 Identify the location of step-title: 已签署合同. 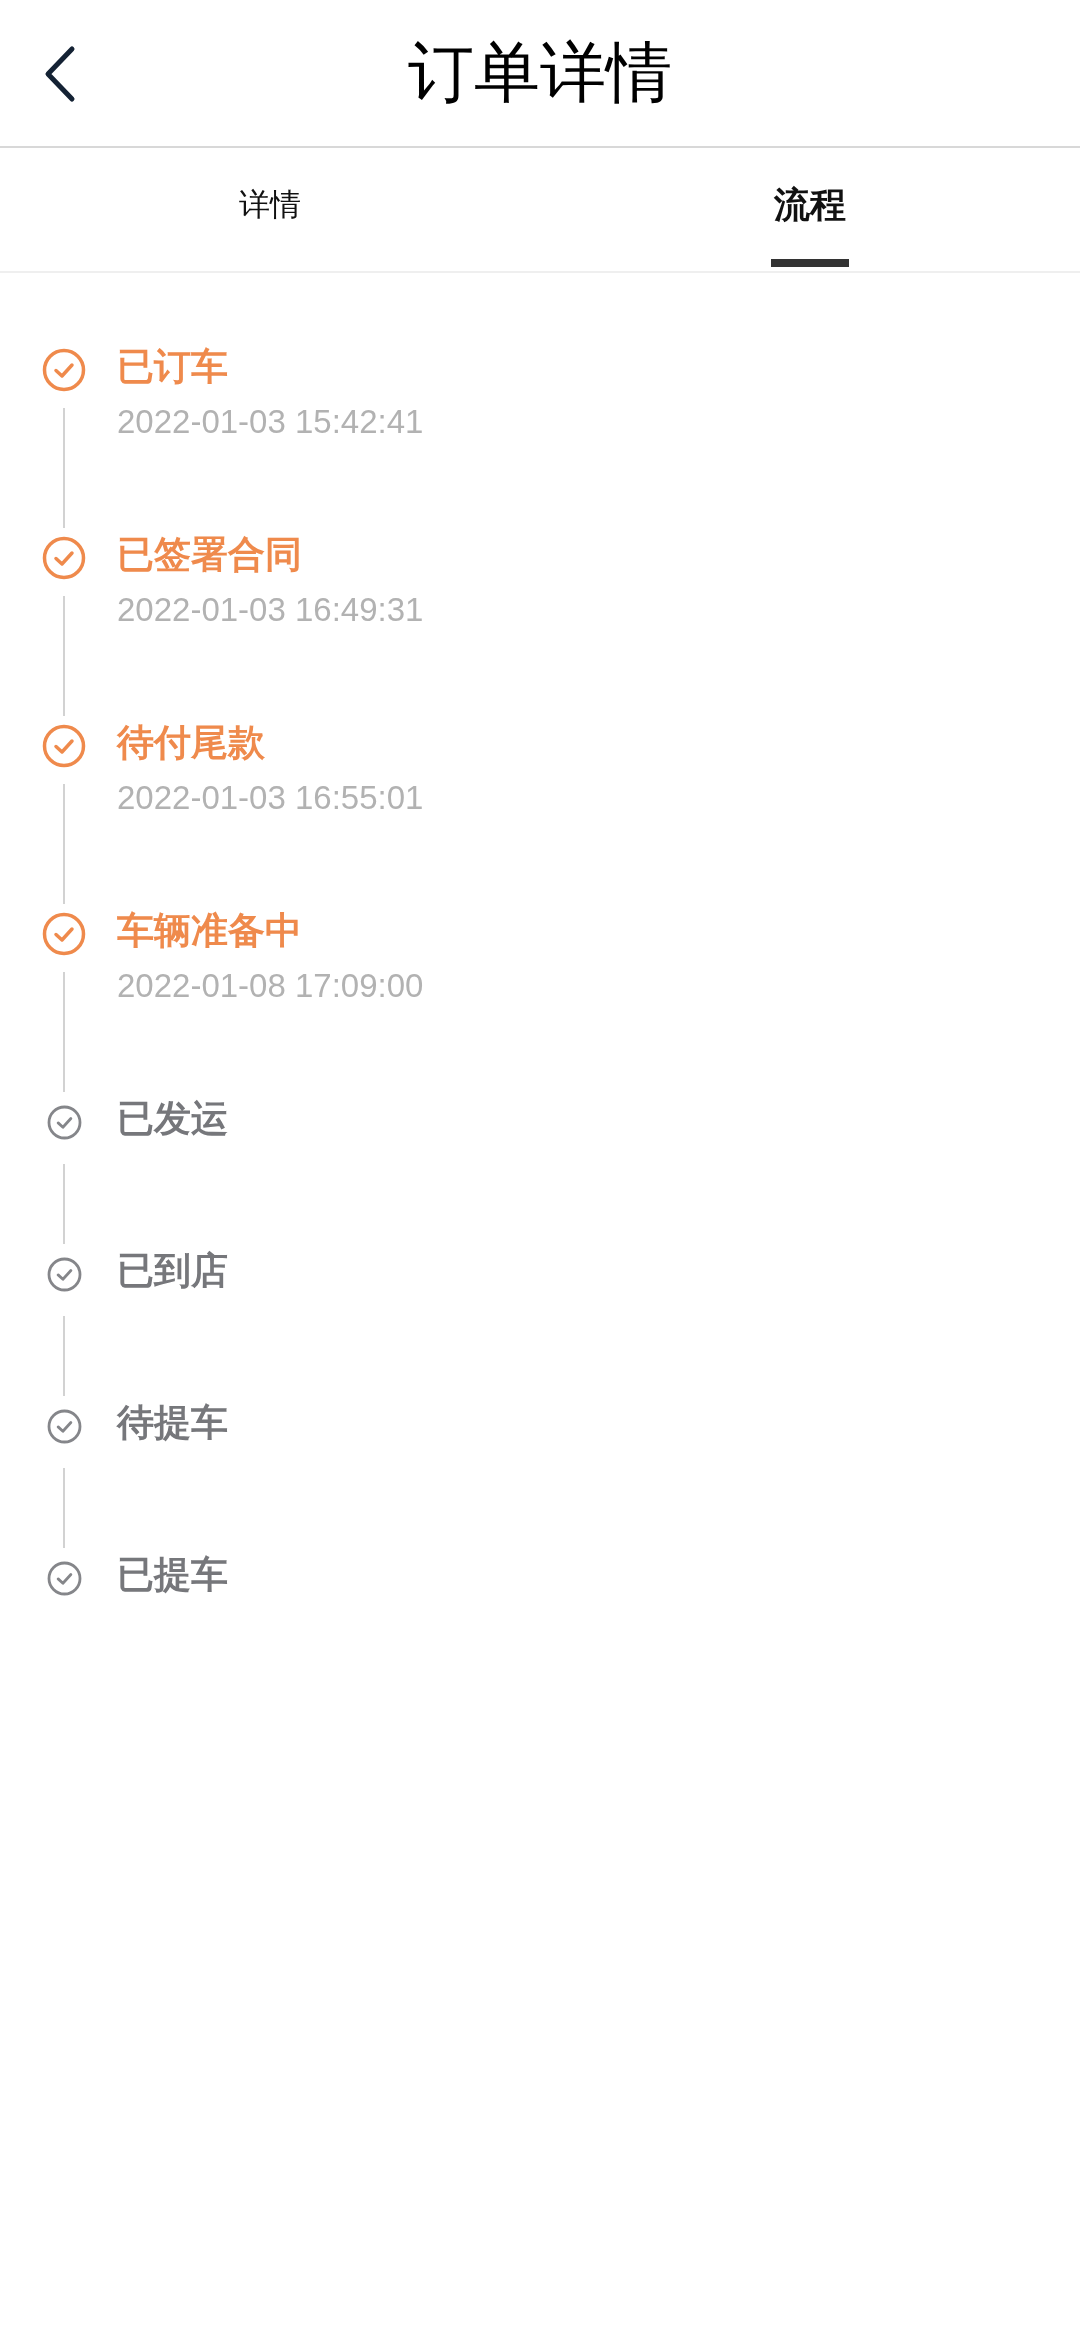
(210, 555).